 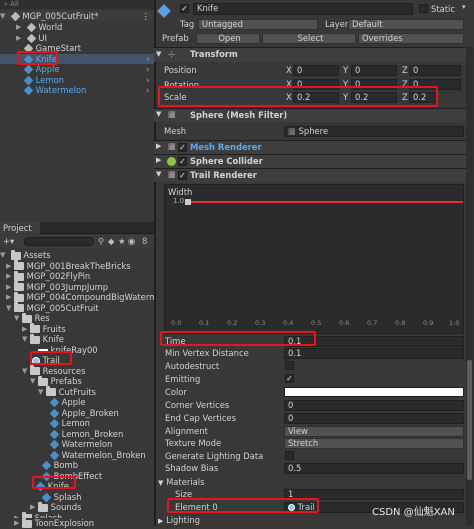 What do you see at coordinates (61, 497) in the screenshot?
I see `project-prefab: Splash` at bounding box center [61, 497].